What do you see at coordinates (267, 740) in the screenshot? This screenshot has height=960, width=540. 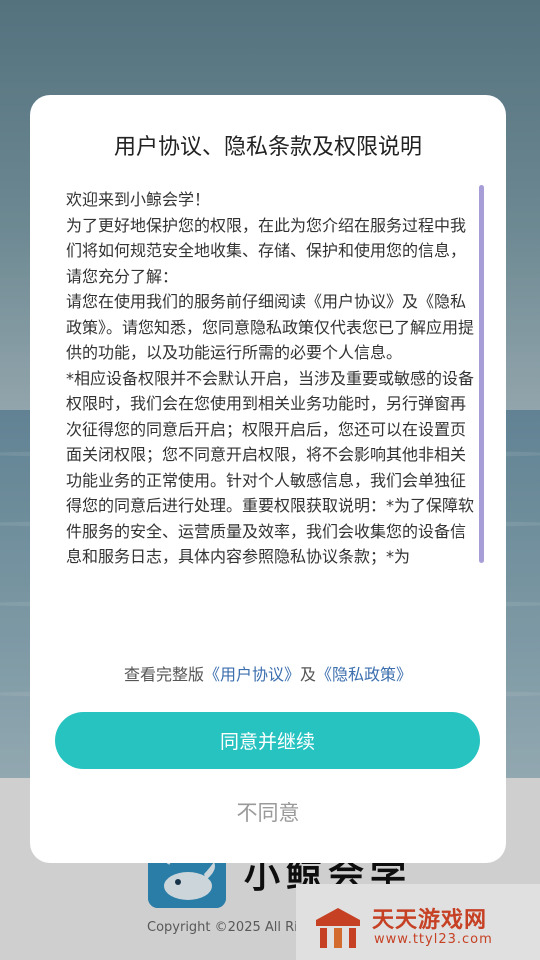 I see `agree-continue-button: 同意并继续` at bounding box center [267, 740].